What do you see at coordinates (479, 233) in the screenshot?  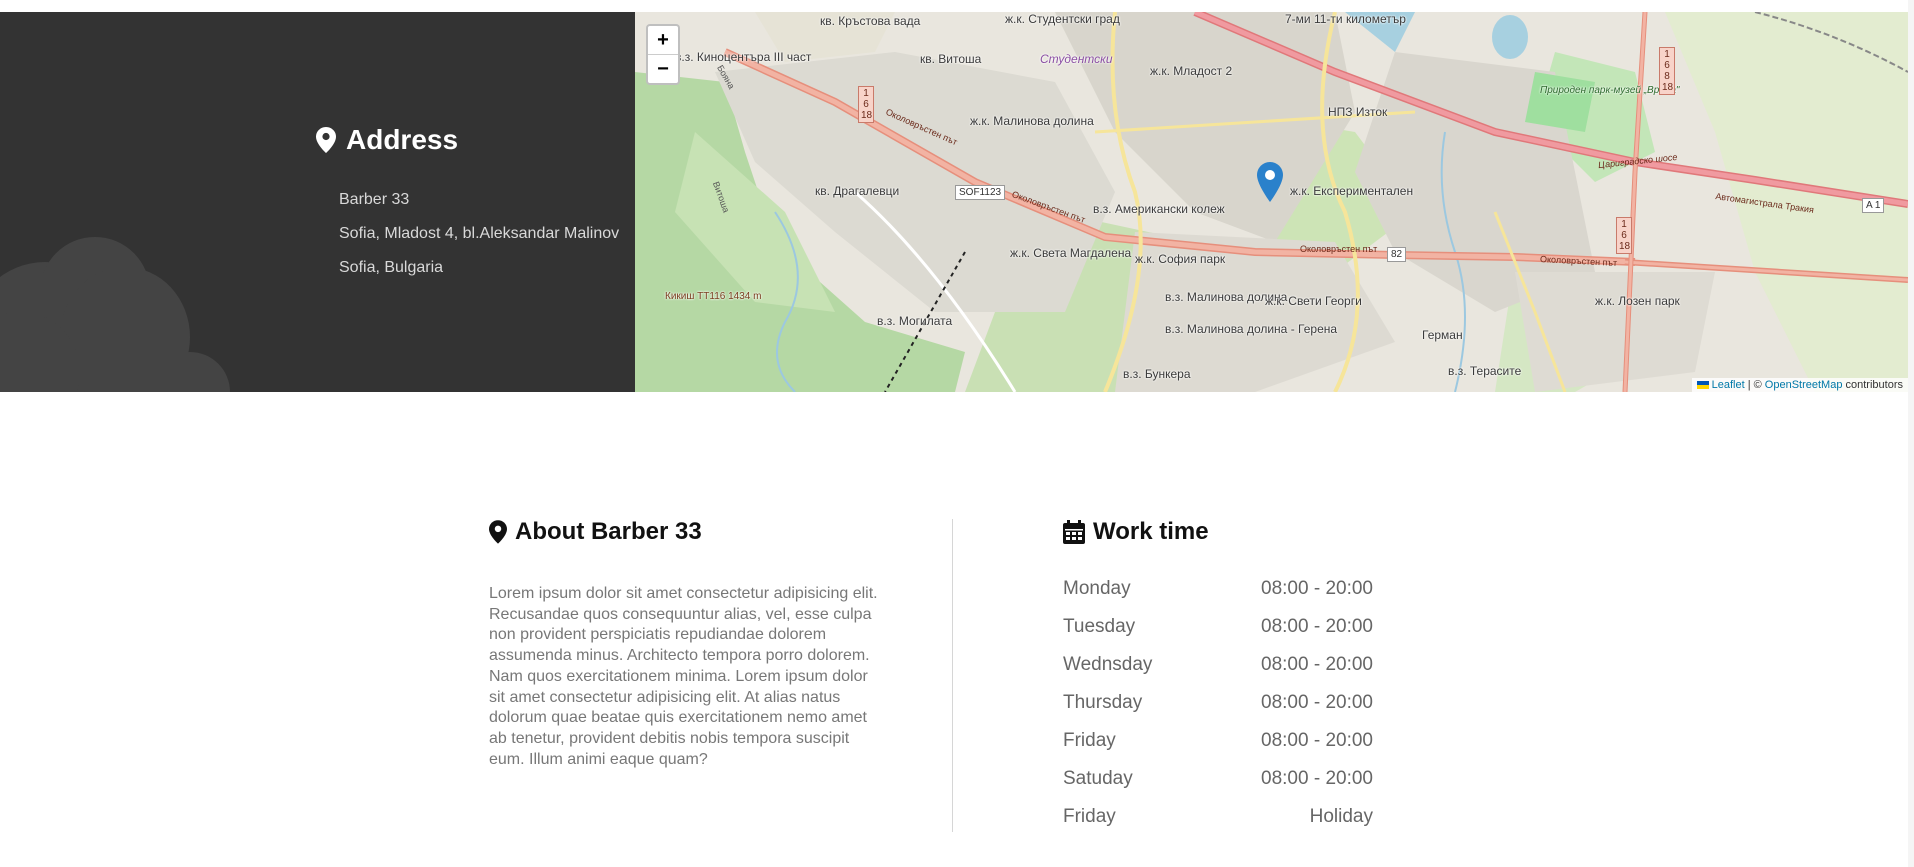 I see `address-line: Sofia, Mladost 4, bl.Aleksandar Malinov` at bounding box center [479, 233].